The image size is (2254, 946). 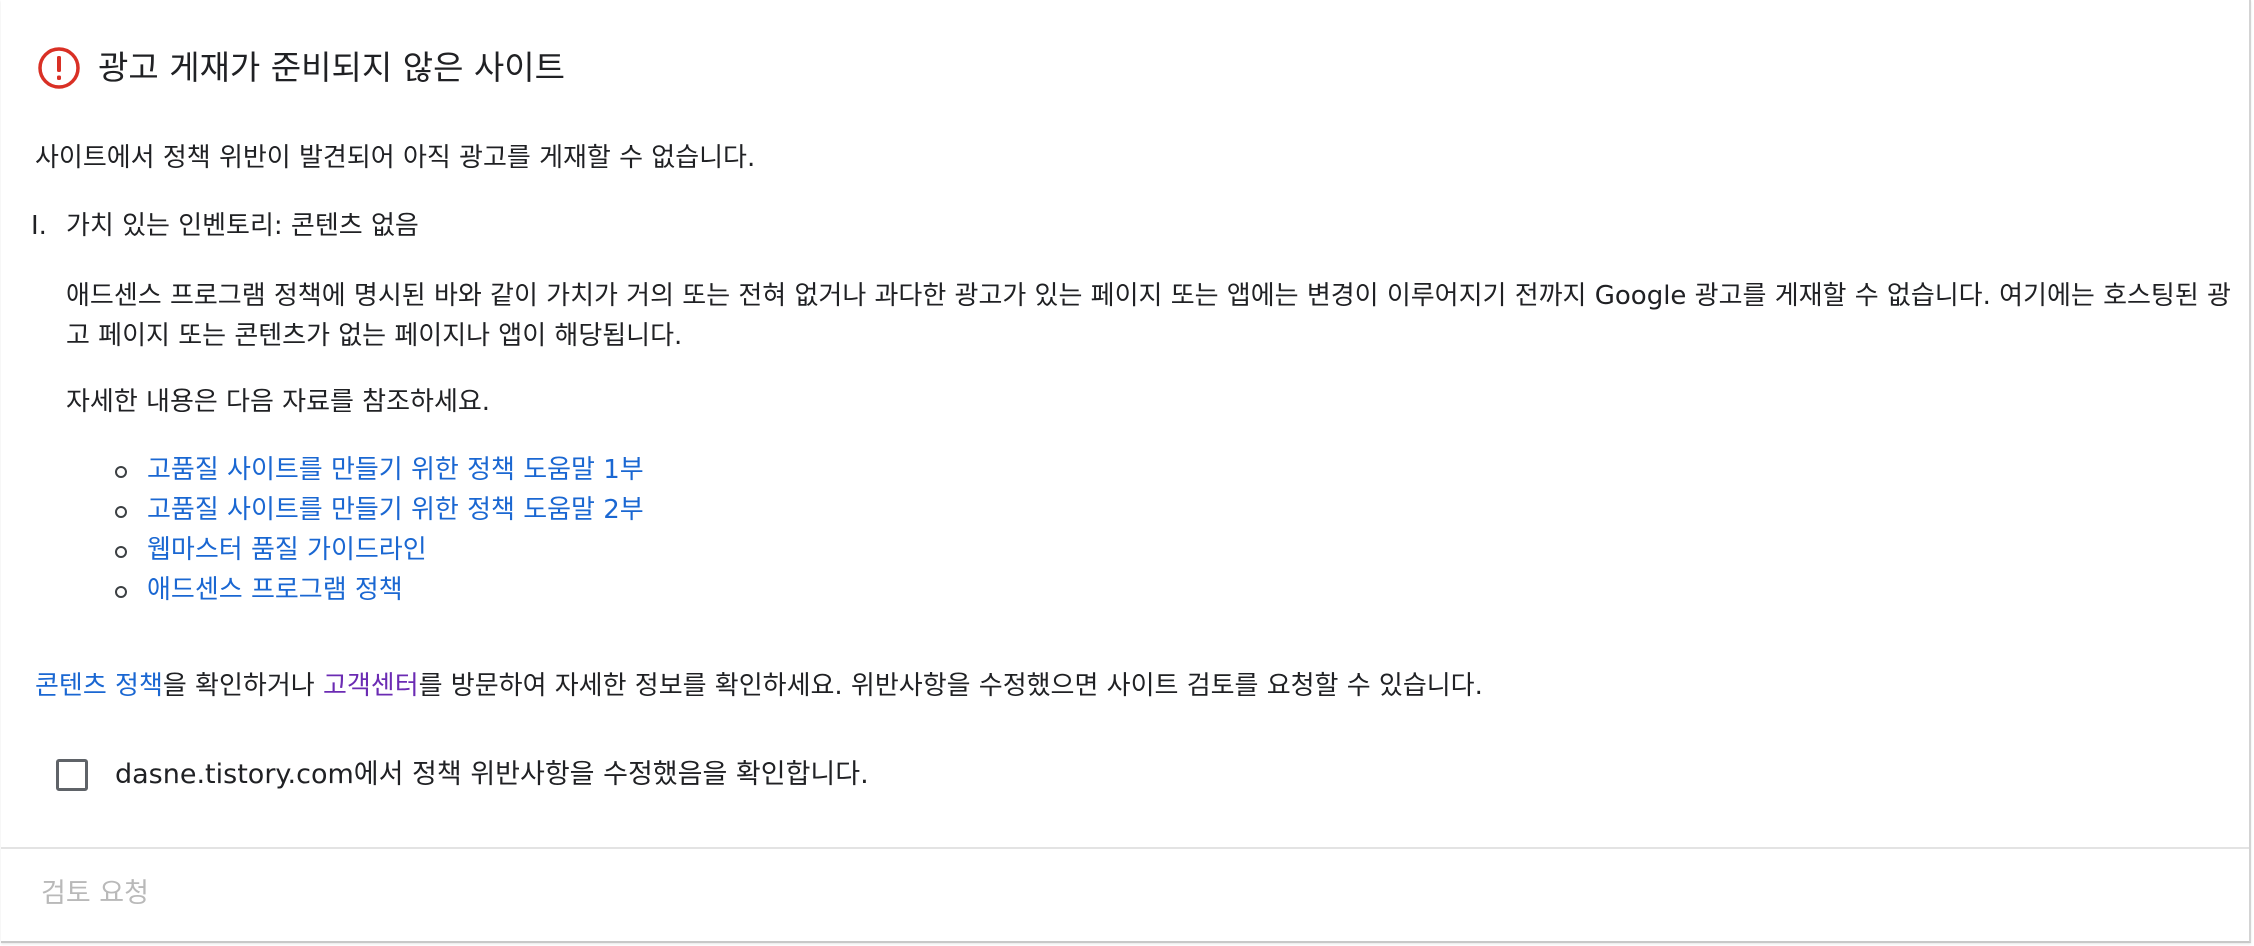 I want to click on list-item: 고품질 사이트를 만들기 위한 정책 도움말 1부, so click(x=378, y=472).